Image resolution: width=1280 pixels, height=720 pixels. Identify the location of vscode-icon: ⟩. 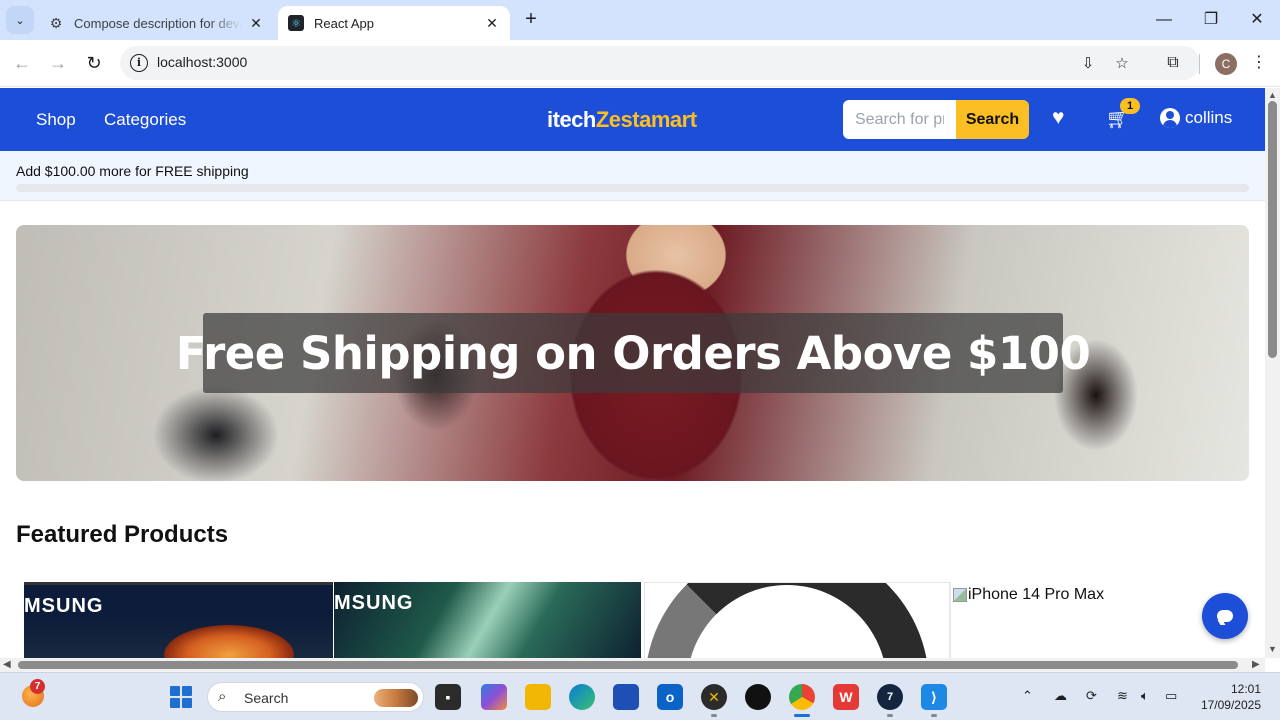
(934, 697).